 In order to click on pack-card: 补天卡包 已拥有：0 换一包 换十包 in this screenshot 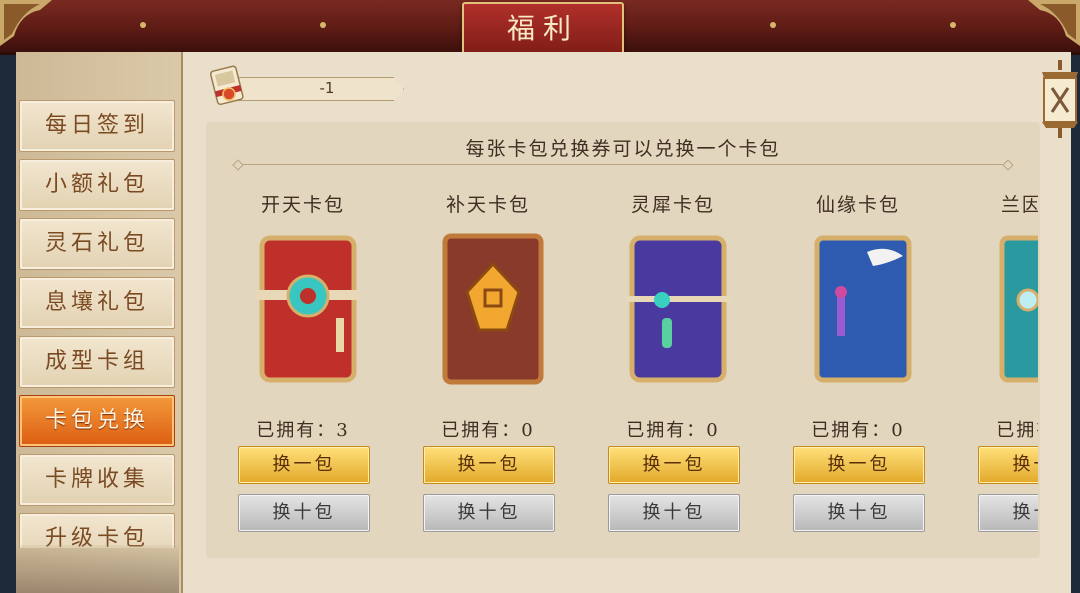, I will do `click(498, 355)`.